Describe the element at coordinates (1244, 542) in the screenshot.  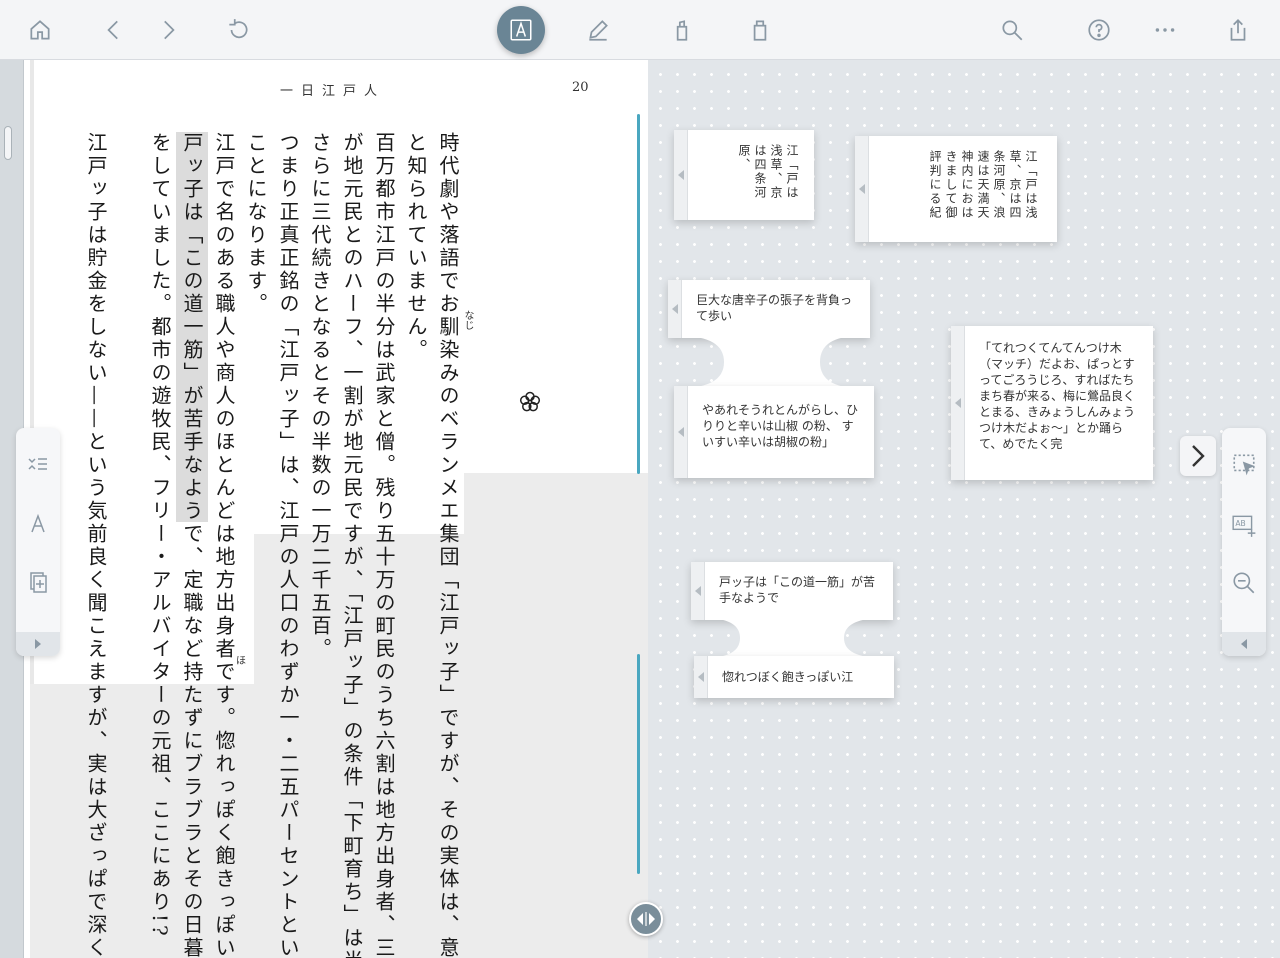
I see `right-tool-panel: AB` at that location.